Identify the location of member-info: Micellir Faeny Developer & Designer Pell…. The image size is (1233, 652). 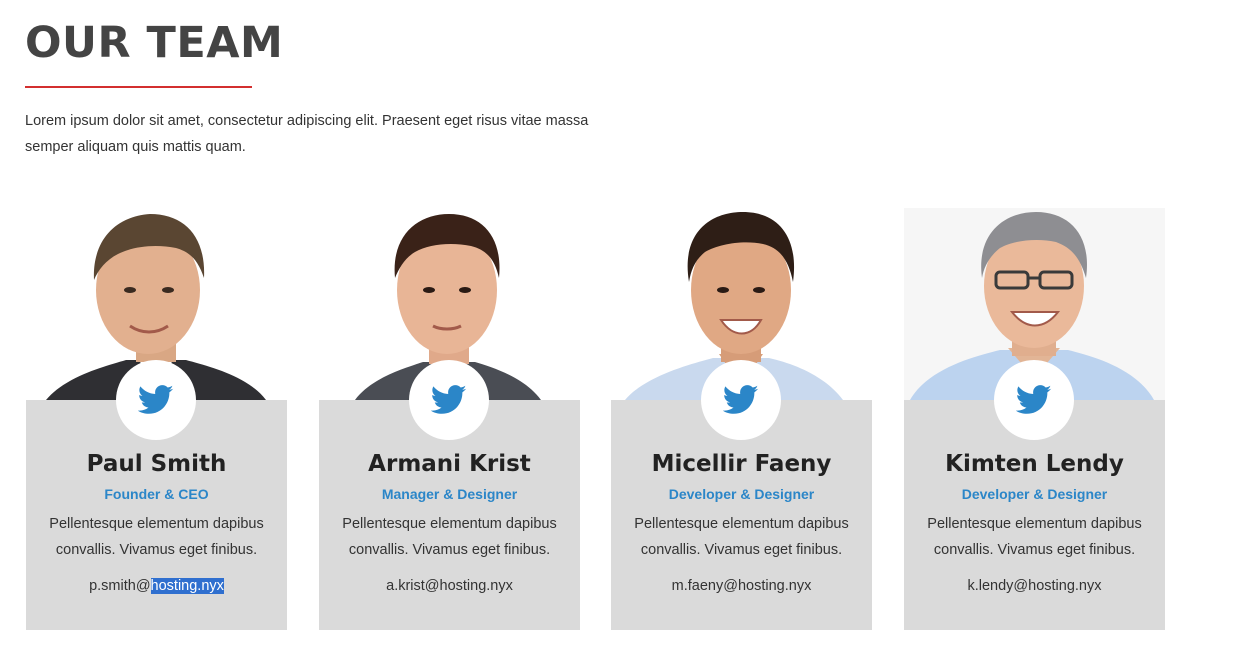
(741, 495).